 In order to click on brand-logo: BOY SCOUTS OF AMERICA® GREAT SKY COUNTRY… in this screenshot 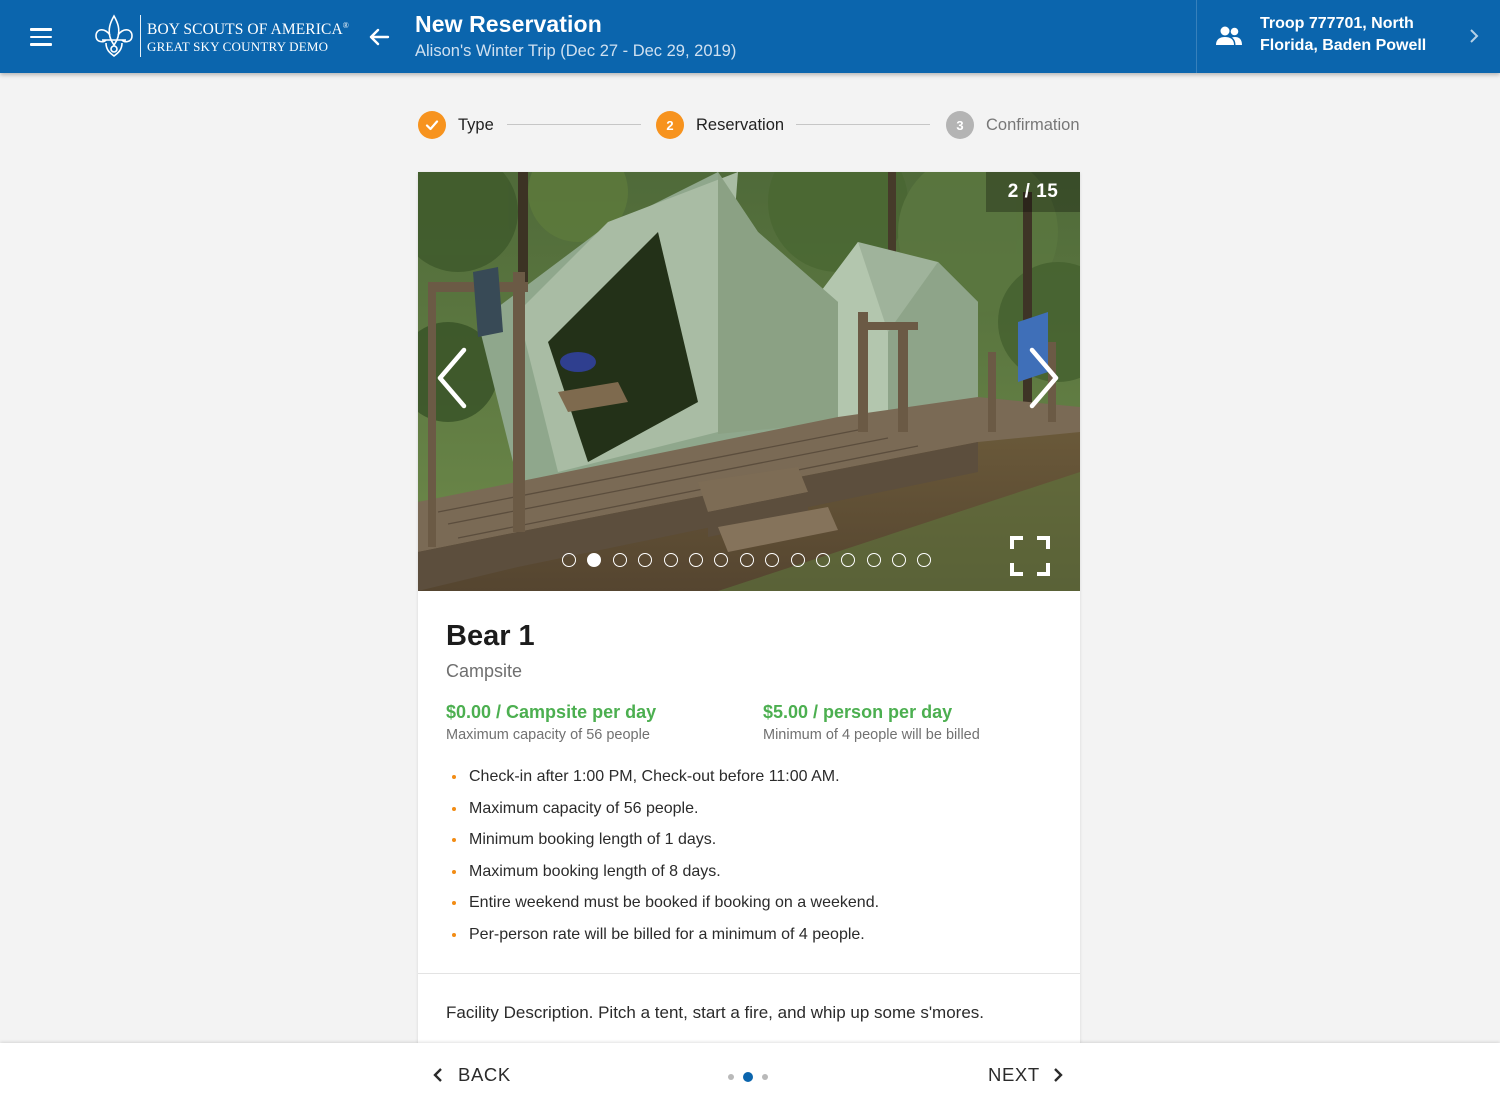, I will do `click(220, 36)`.